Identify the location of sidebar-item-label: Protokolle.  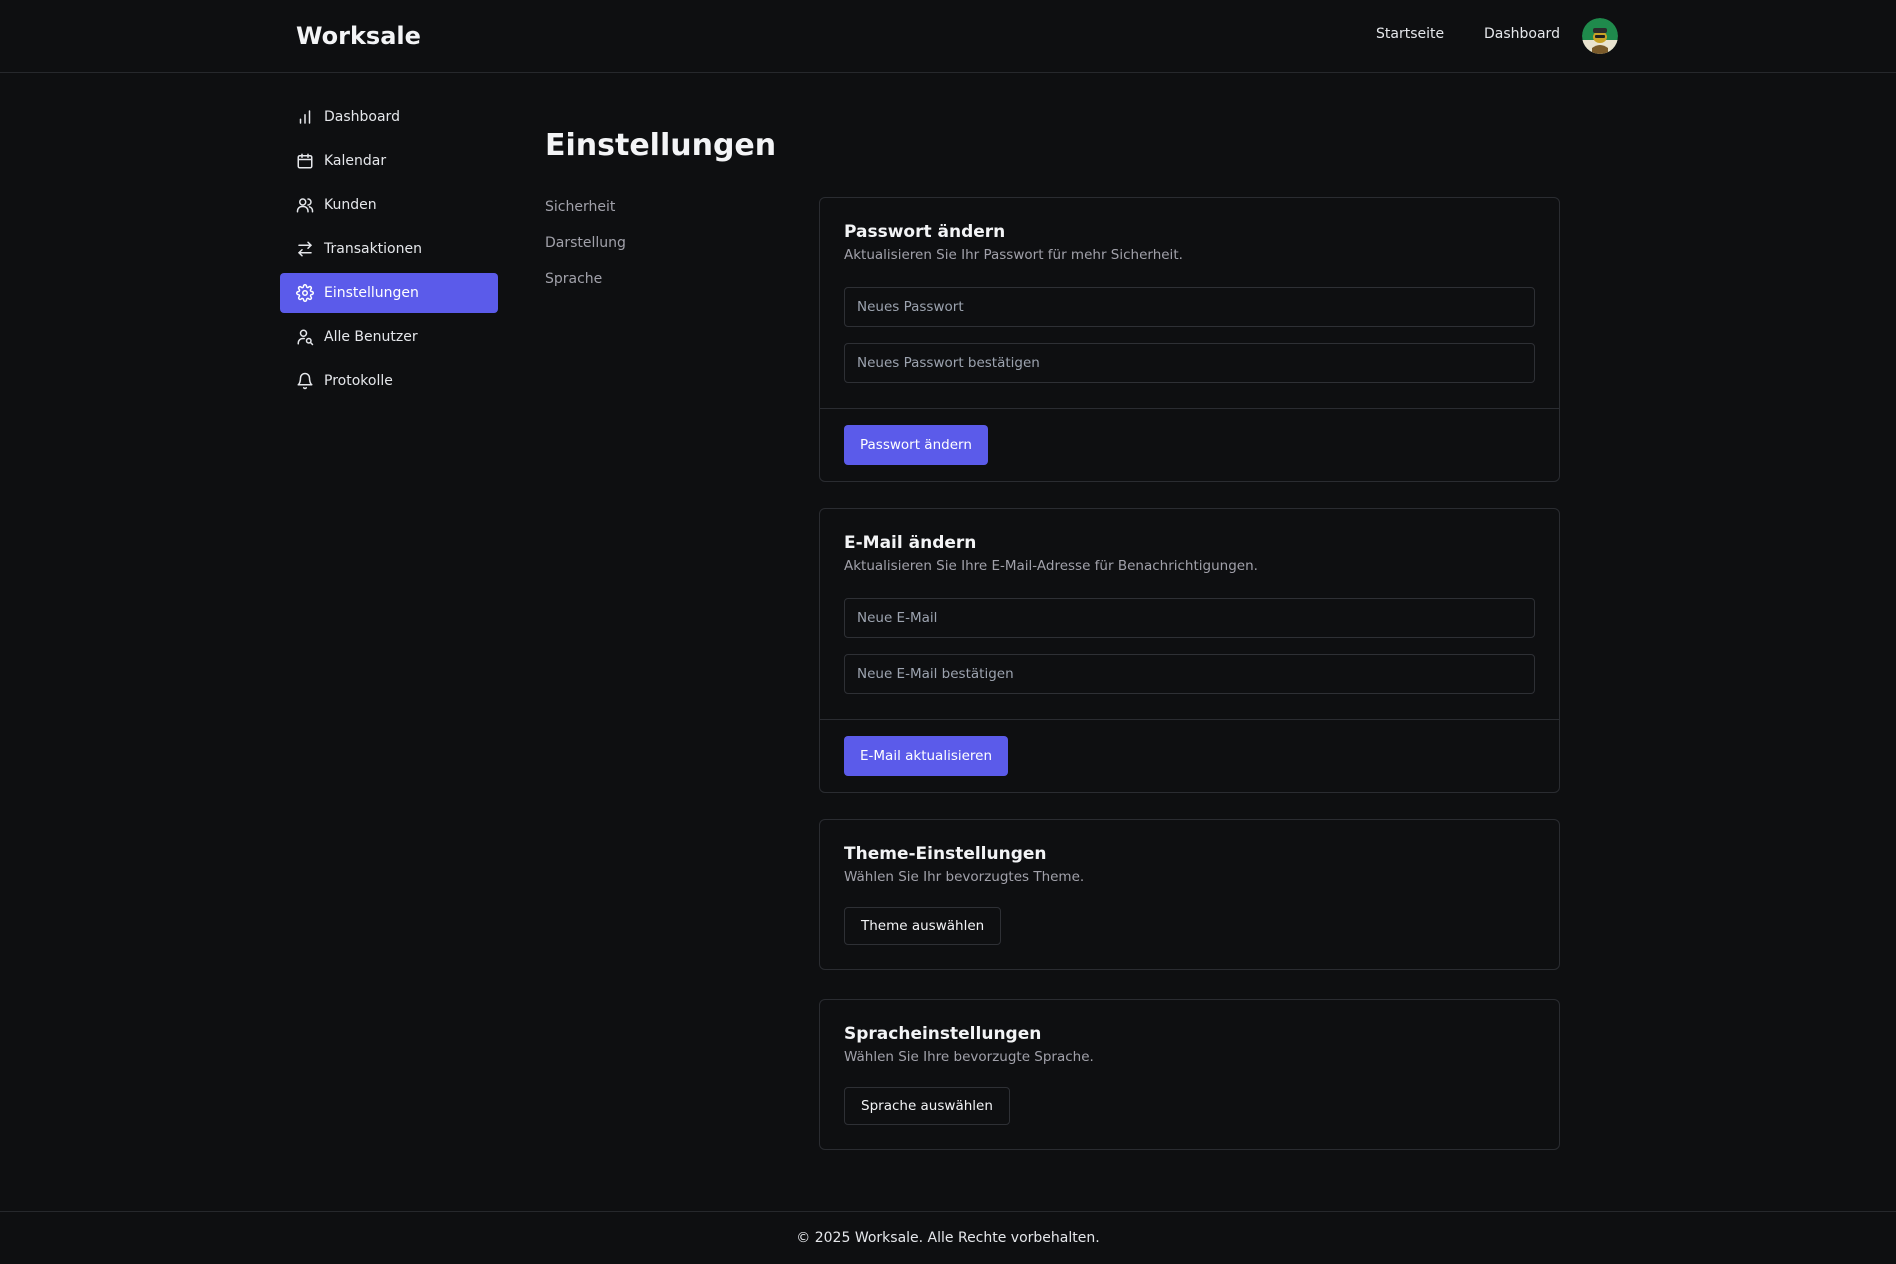
(358, 381).